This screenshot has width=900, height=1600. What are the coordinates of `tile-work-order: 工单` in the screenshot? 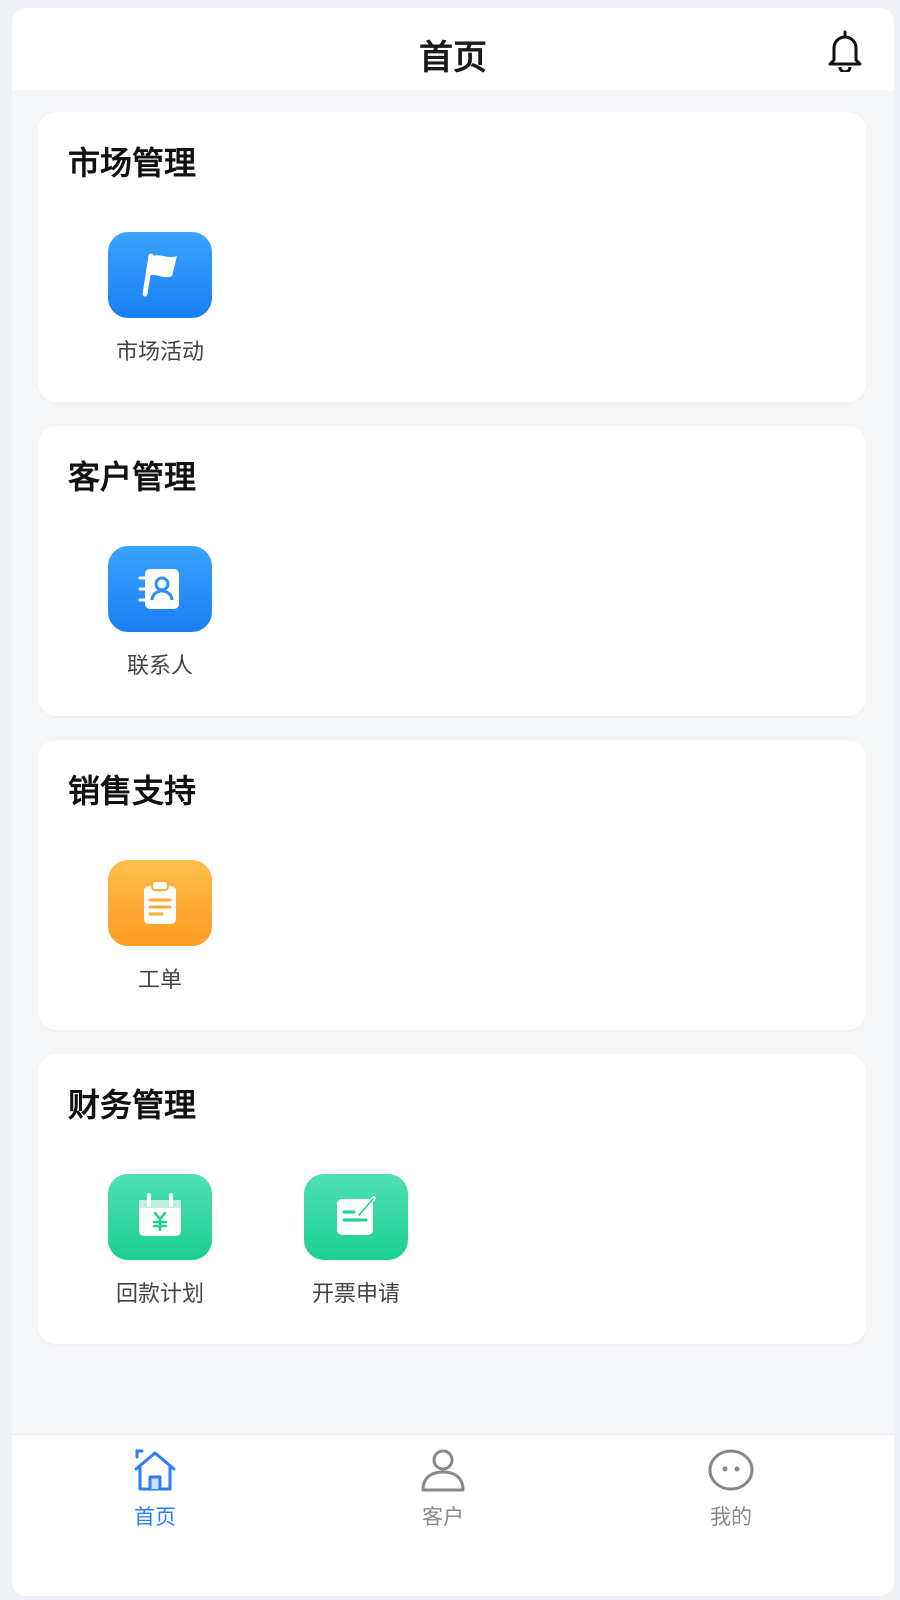 It's located at (158, 930).